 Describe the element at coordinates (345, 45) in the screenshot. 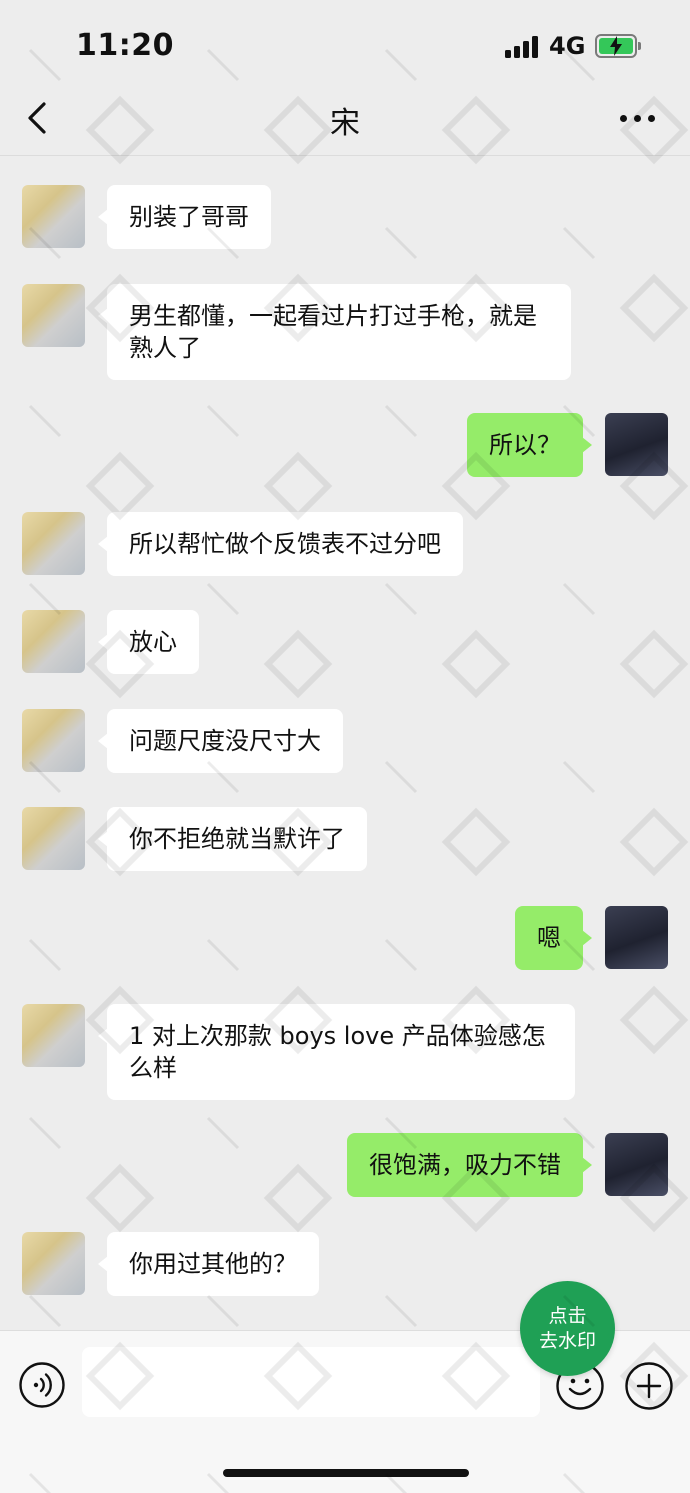

I see `status-bar: 11:20 4G` at that location.